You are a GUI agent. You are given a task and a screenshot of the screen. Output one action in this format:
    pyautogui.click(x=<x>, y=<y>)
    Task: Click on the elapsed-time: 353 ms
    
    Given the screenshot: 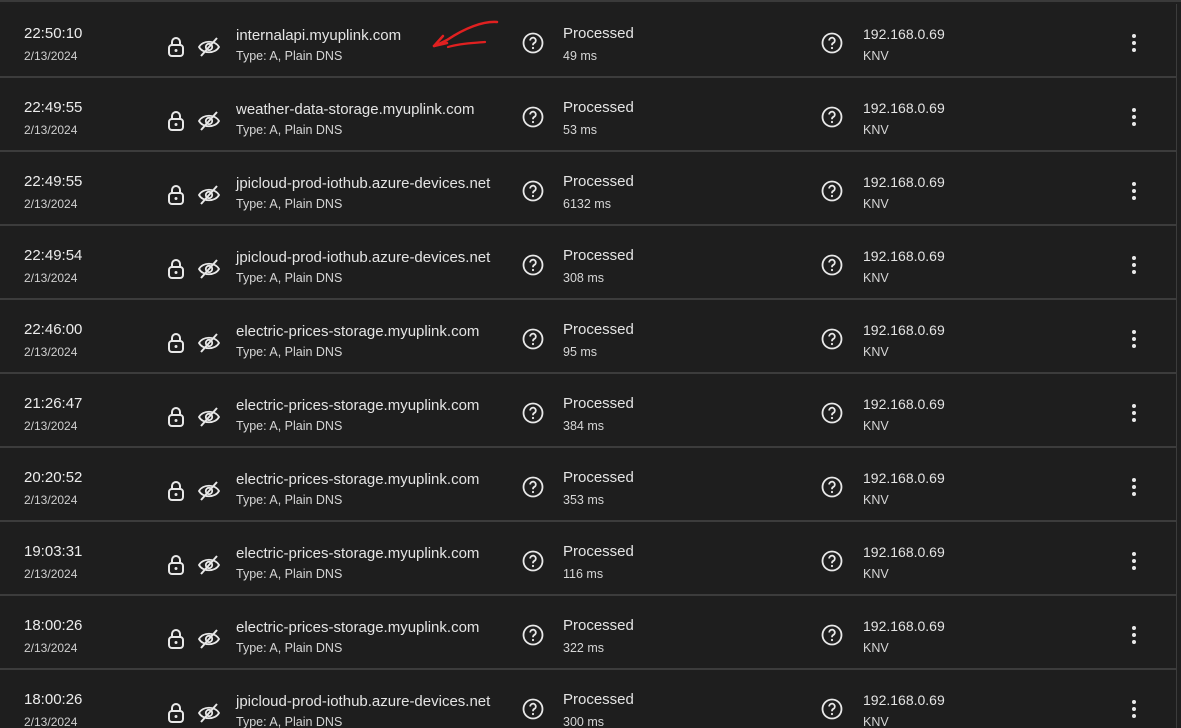 What is the action you would take?
    pyautogui.click(x=583, y=500)
    